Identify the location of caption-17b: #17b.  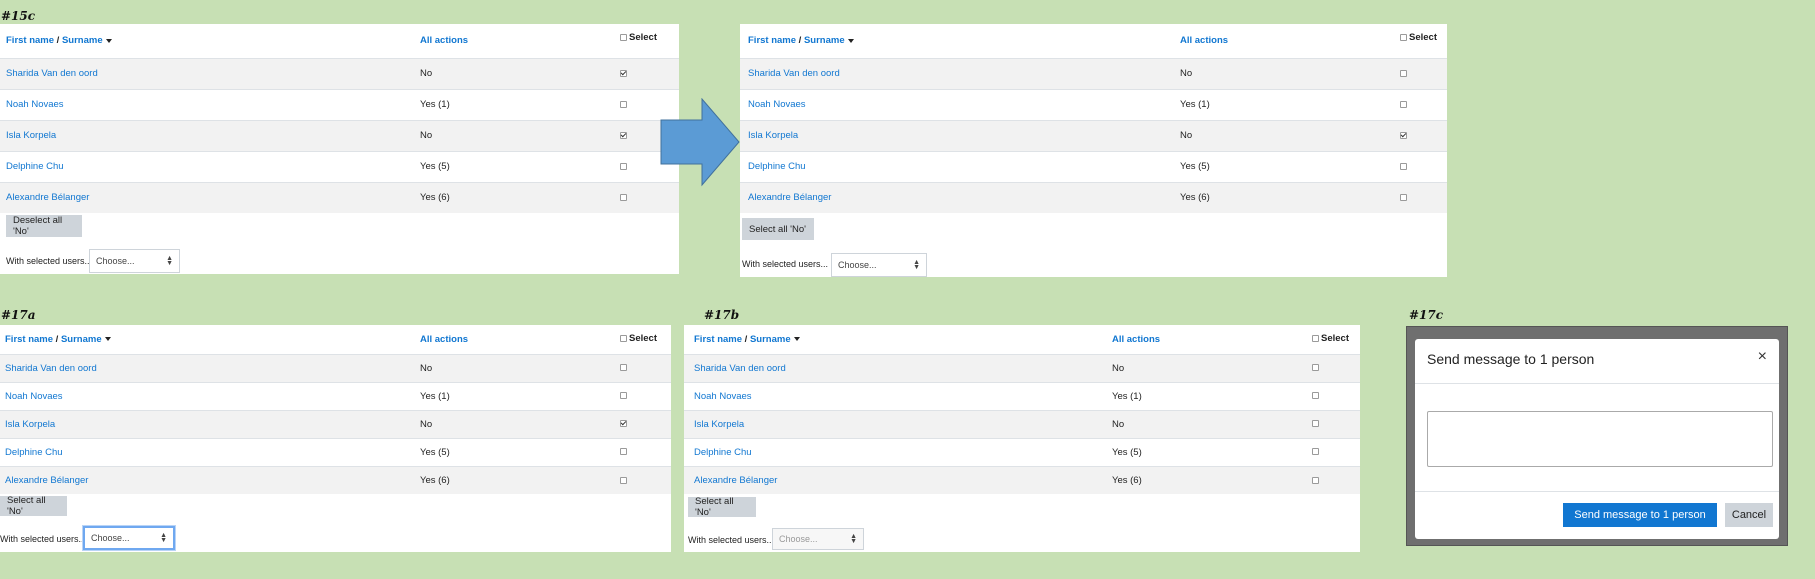
(722, 315).